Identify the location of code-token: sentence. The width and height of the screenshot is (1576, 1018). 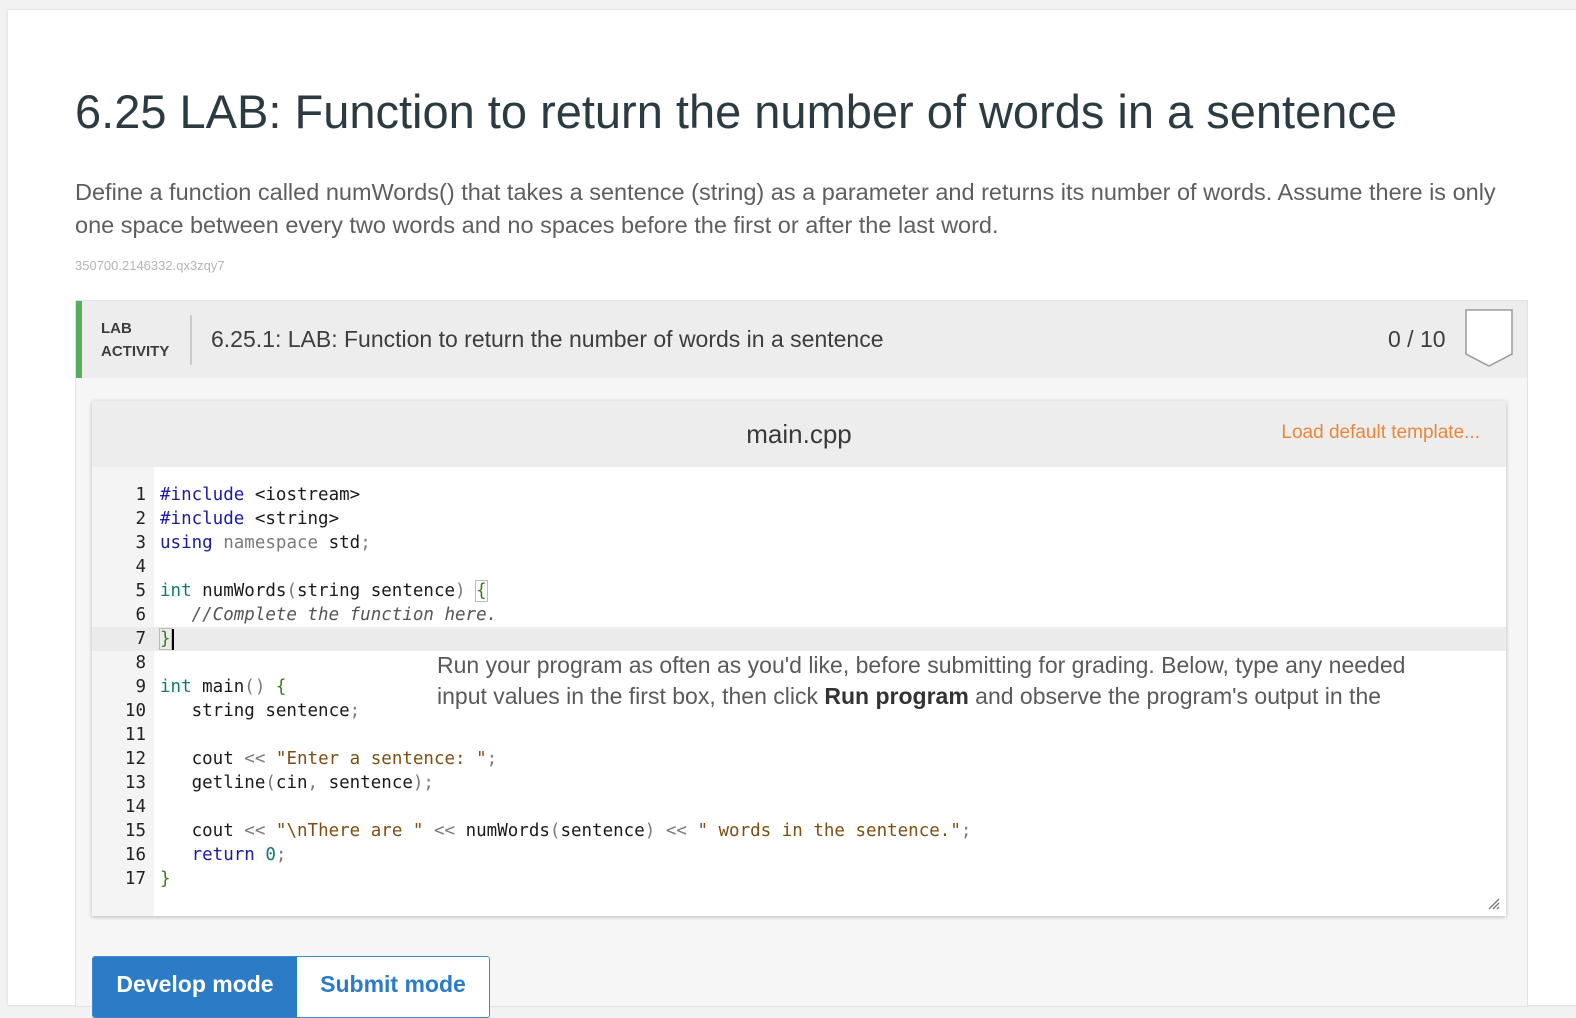
(365, 783).